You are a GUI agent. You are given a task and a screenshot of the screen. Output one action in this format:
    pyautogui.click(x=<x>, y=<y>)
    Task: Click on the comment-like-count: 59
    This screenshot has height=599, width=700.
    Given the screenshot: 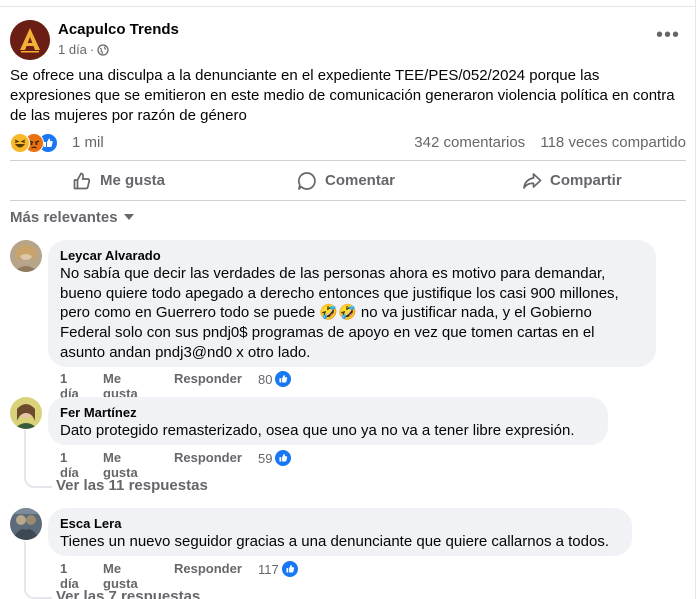 What is the action you would take?
    pyautogui.click(x=265, y=458)
    